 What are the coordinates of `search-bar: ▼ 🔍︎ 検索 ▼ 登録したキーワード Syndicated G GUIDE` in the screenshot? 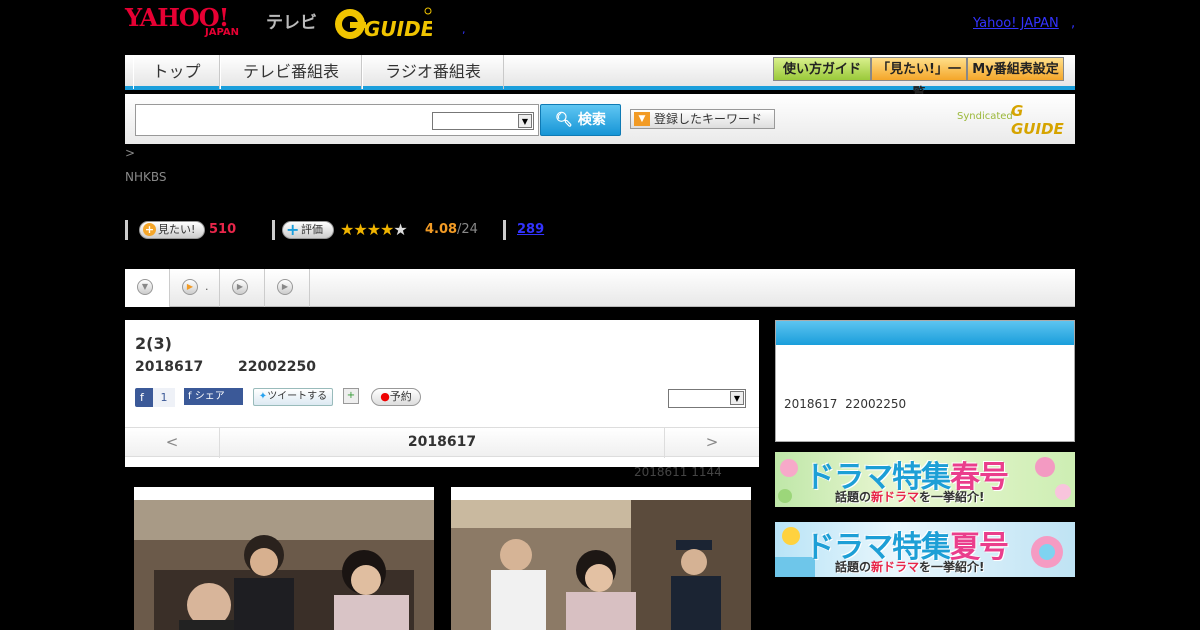 It's located at (600, 119).